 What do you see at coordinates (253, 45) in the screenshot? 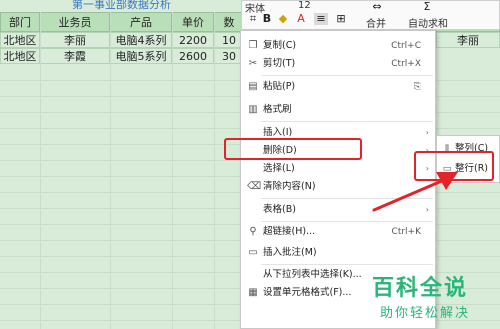
I see `copy-icon: ❐` at bounding box center [253, 45].